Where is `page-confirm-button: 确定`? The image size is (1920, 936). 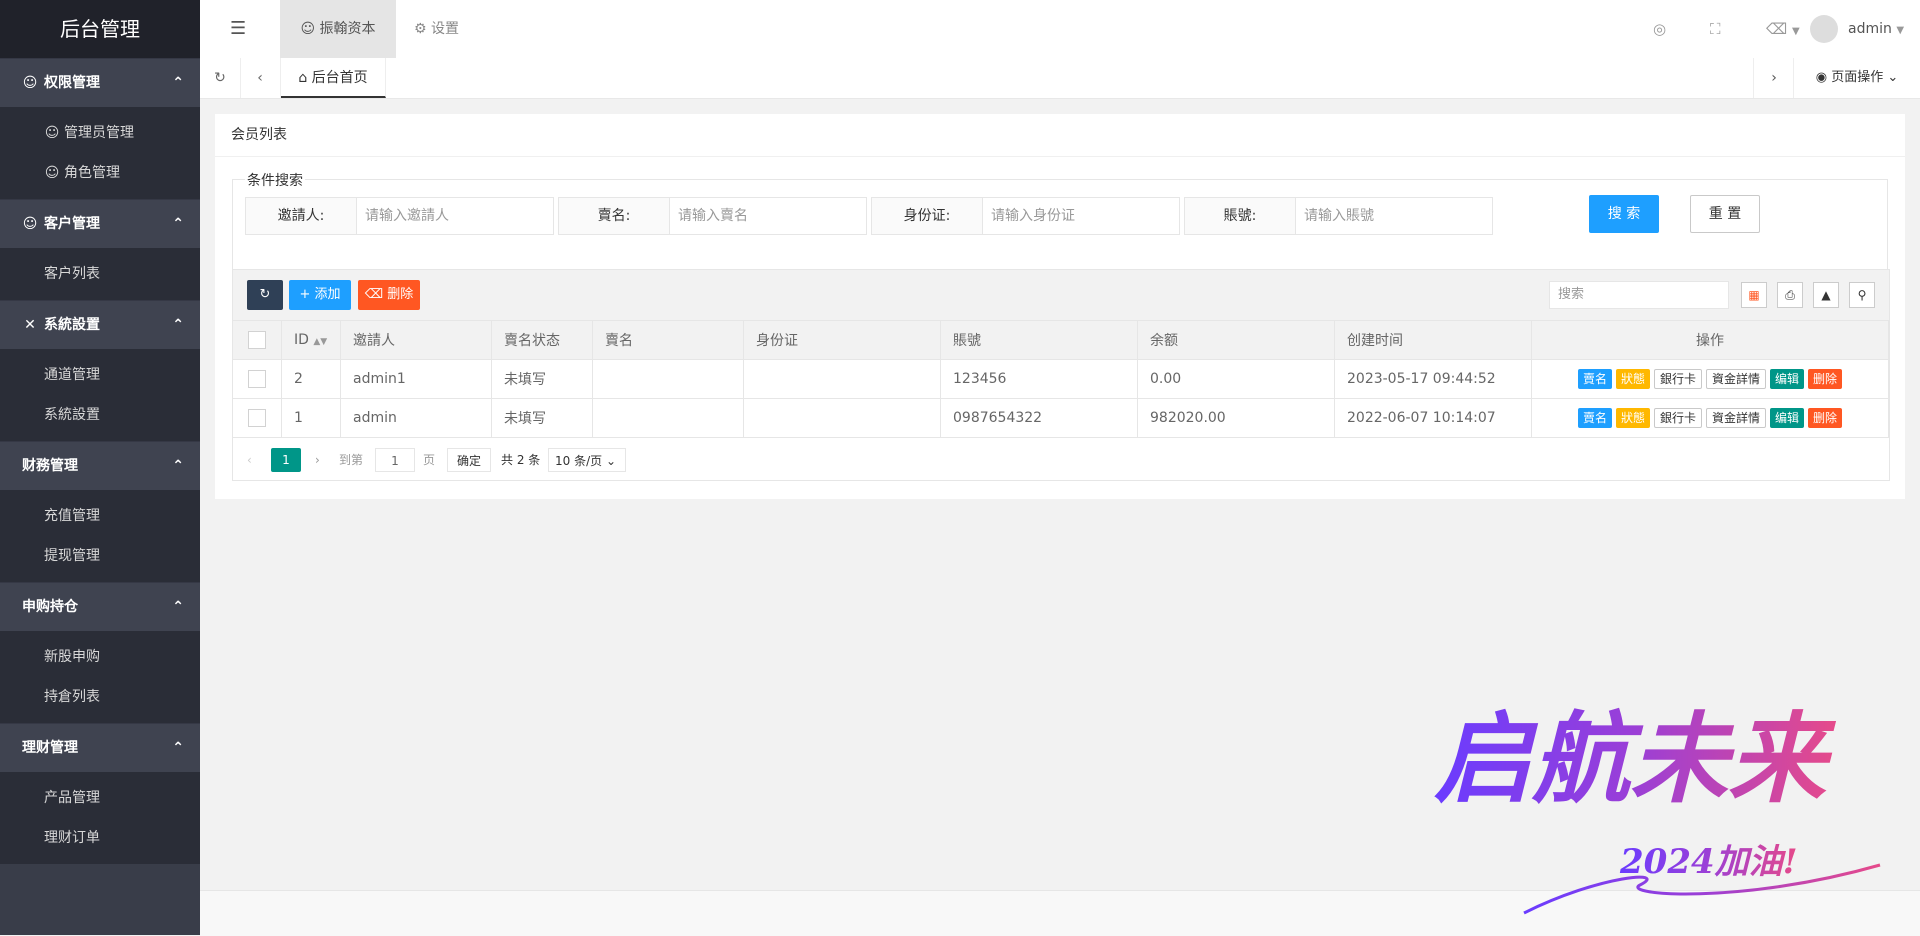
page-confirm-button: 确定 is located at coordinates (469, 460).